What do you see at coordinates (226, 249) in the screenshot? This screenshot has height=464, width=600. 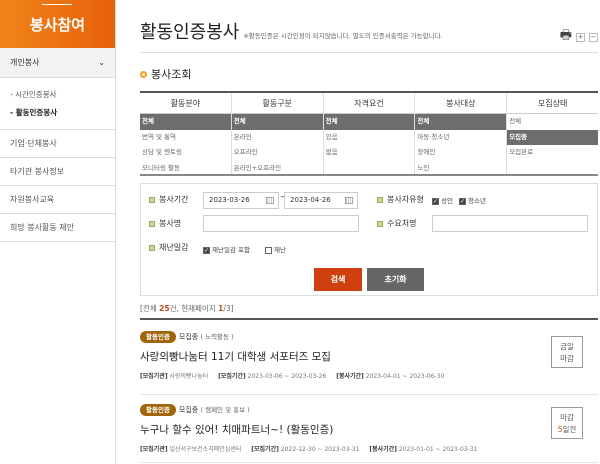 I see `include-disaster-checkbox: ✓ 재난일감 포함` at bounding box center [226, 249].